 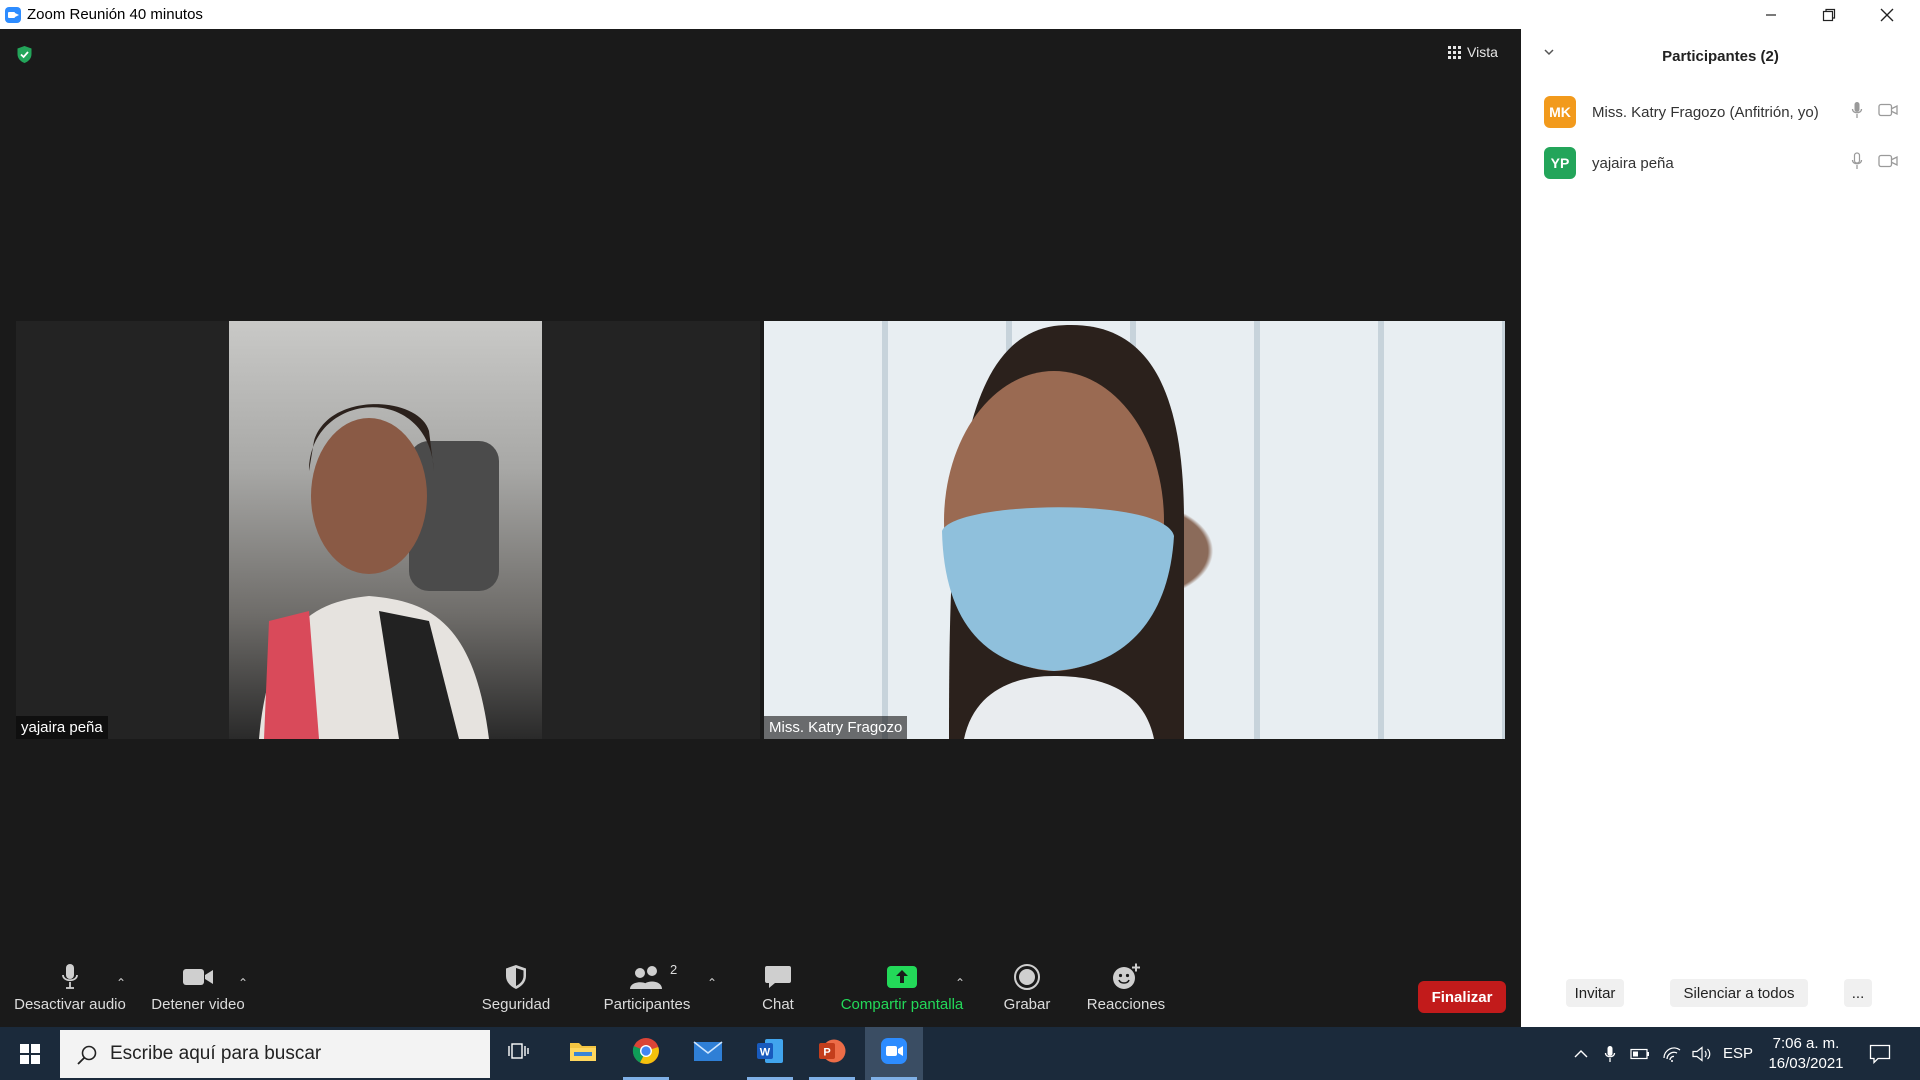 I want to click on close-button, so click(x=1887, y=14).